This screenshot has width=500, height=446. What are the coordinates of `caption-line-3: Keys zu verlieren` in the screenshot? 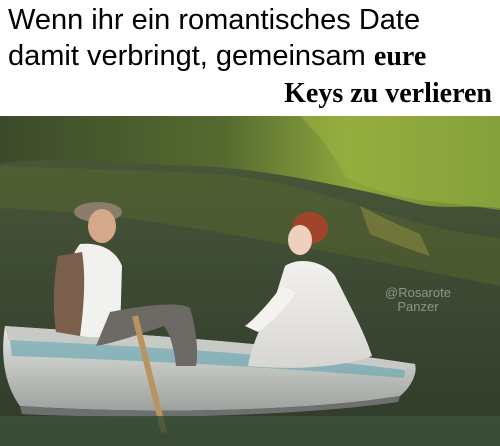 It's located at (388, 93).